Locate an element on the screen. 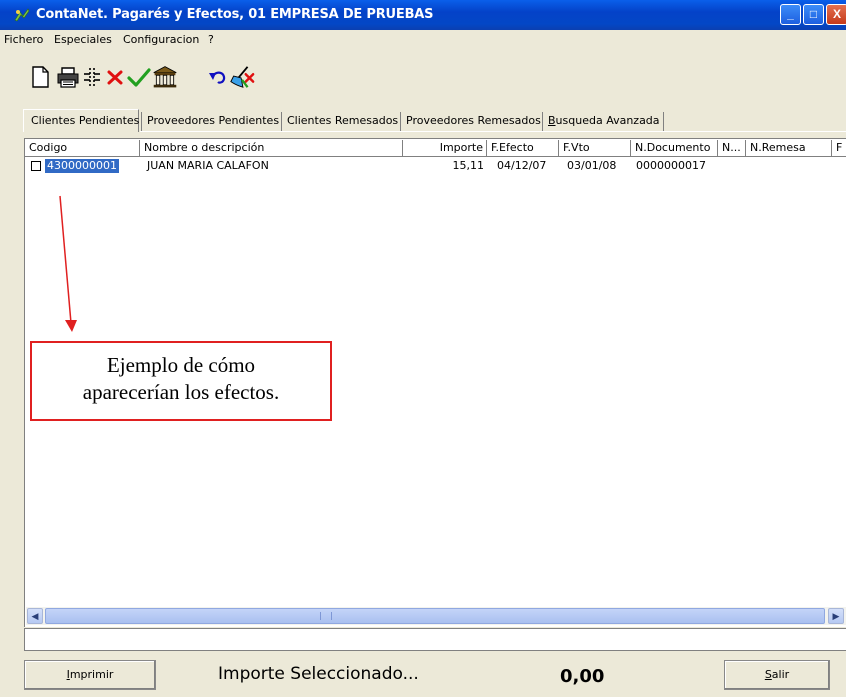 The height and width of the screenshot is (697, 846). selected-amount-value: 0,00 is located at coordinates (582, 676).